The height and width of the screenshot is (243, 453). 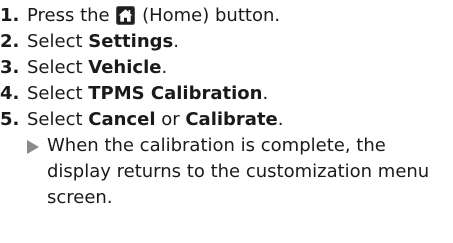 I want to click on home-icon, so click(x=126, y=15).